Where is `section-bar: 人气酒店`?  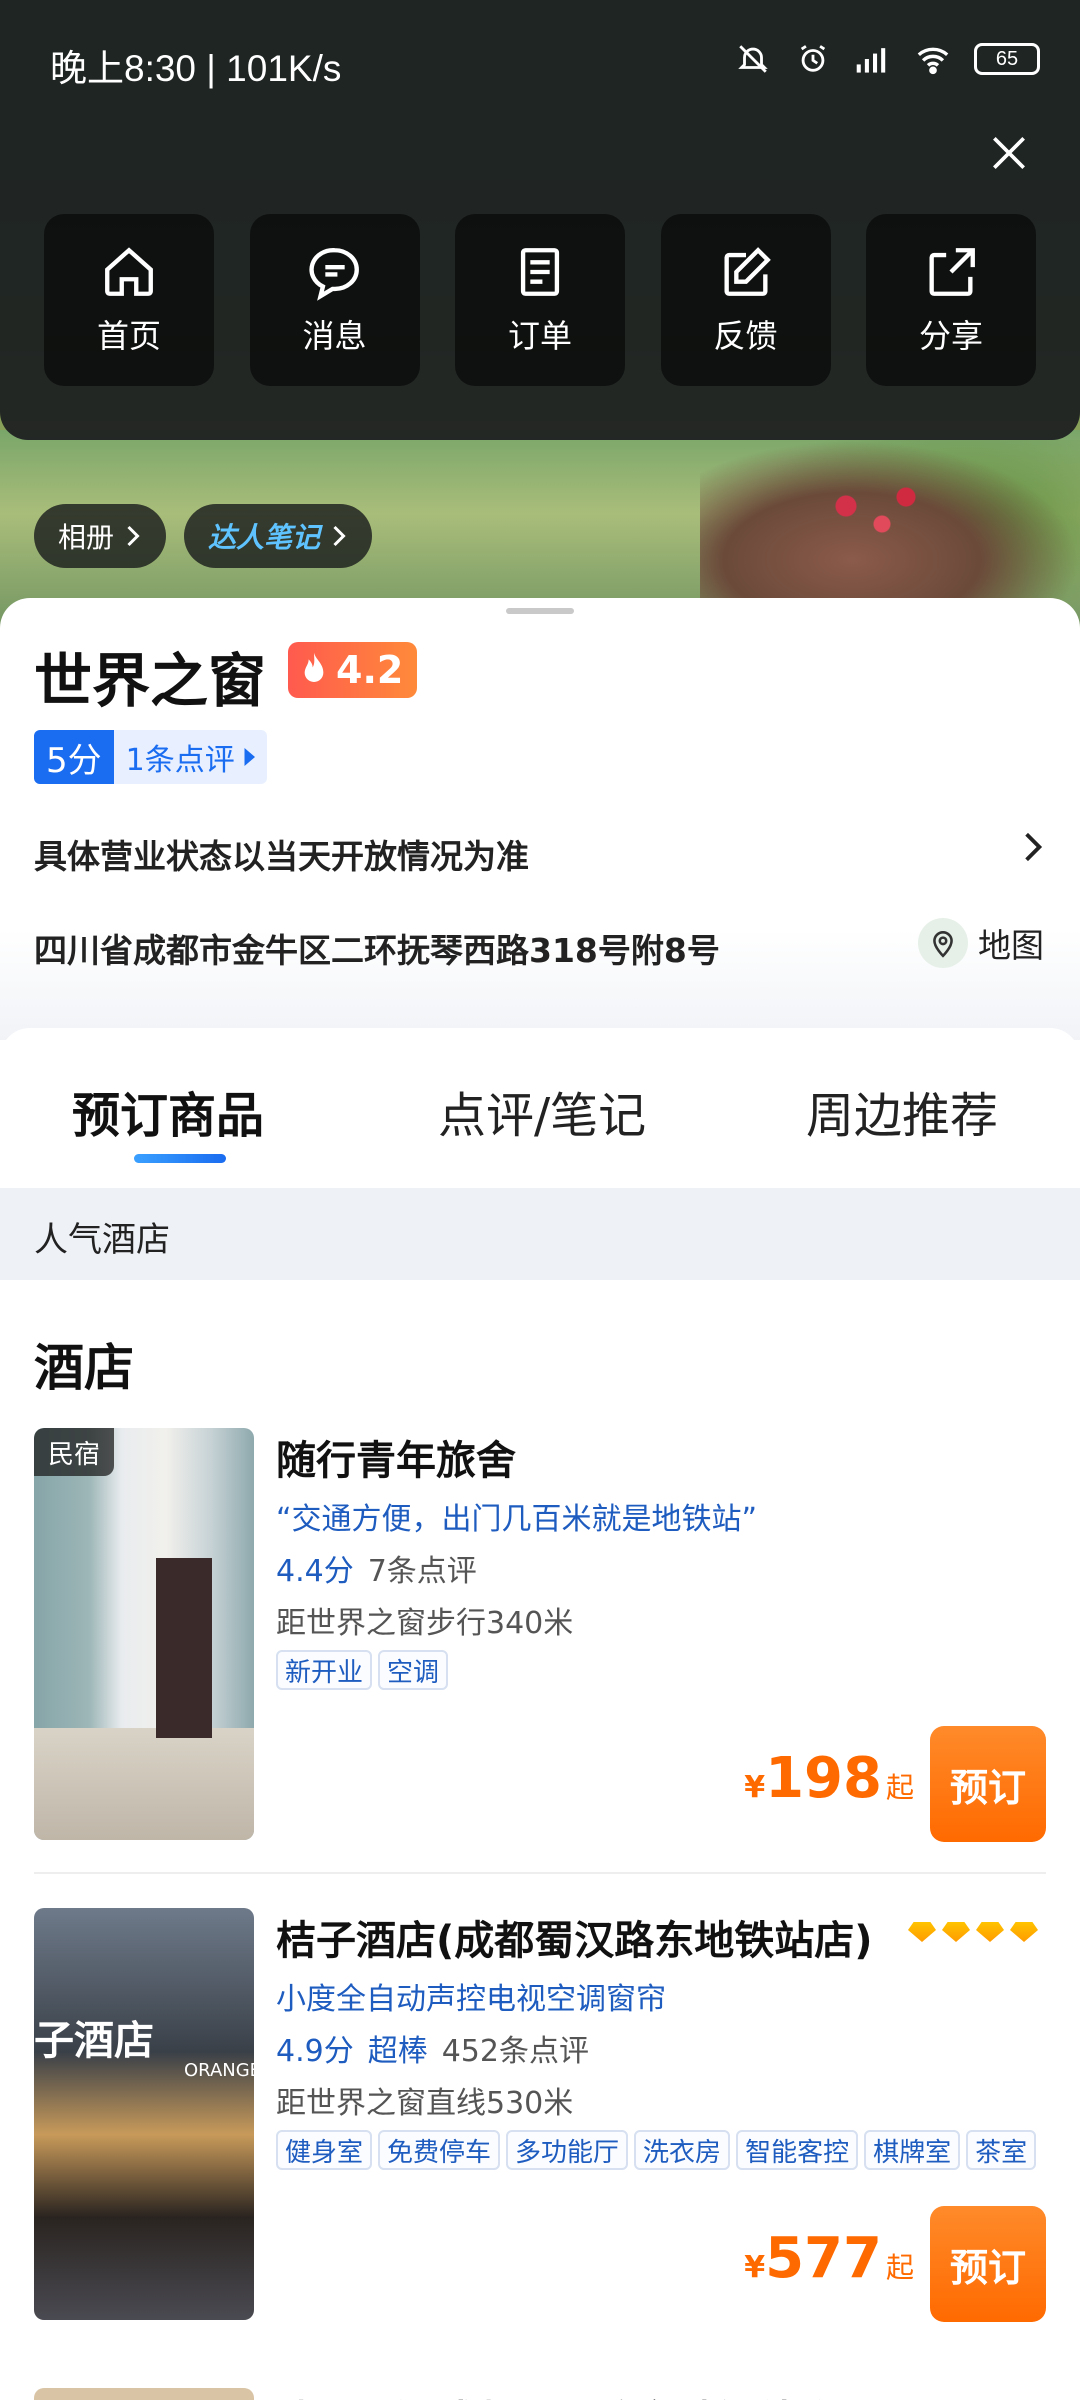
section-bar: 人气酒店 is located at coordinates (540, 1234).